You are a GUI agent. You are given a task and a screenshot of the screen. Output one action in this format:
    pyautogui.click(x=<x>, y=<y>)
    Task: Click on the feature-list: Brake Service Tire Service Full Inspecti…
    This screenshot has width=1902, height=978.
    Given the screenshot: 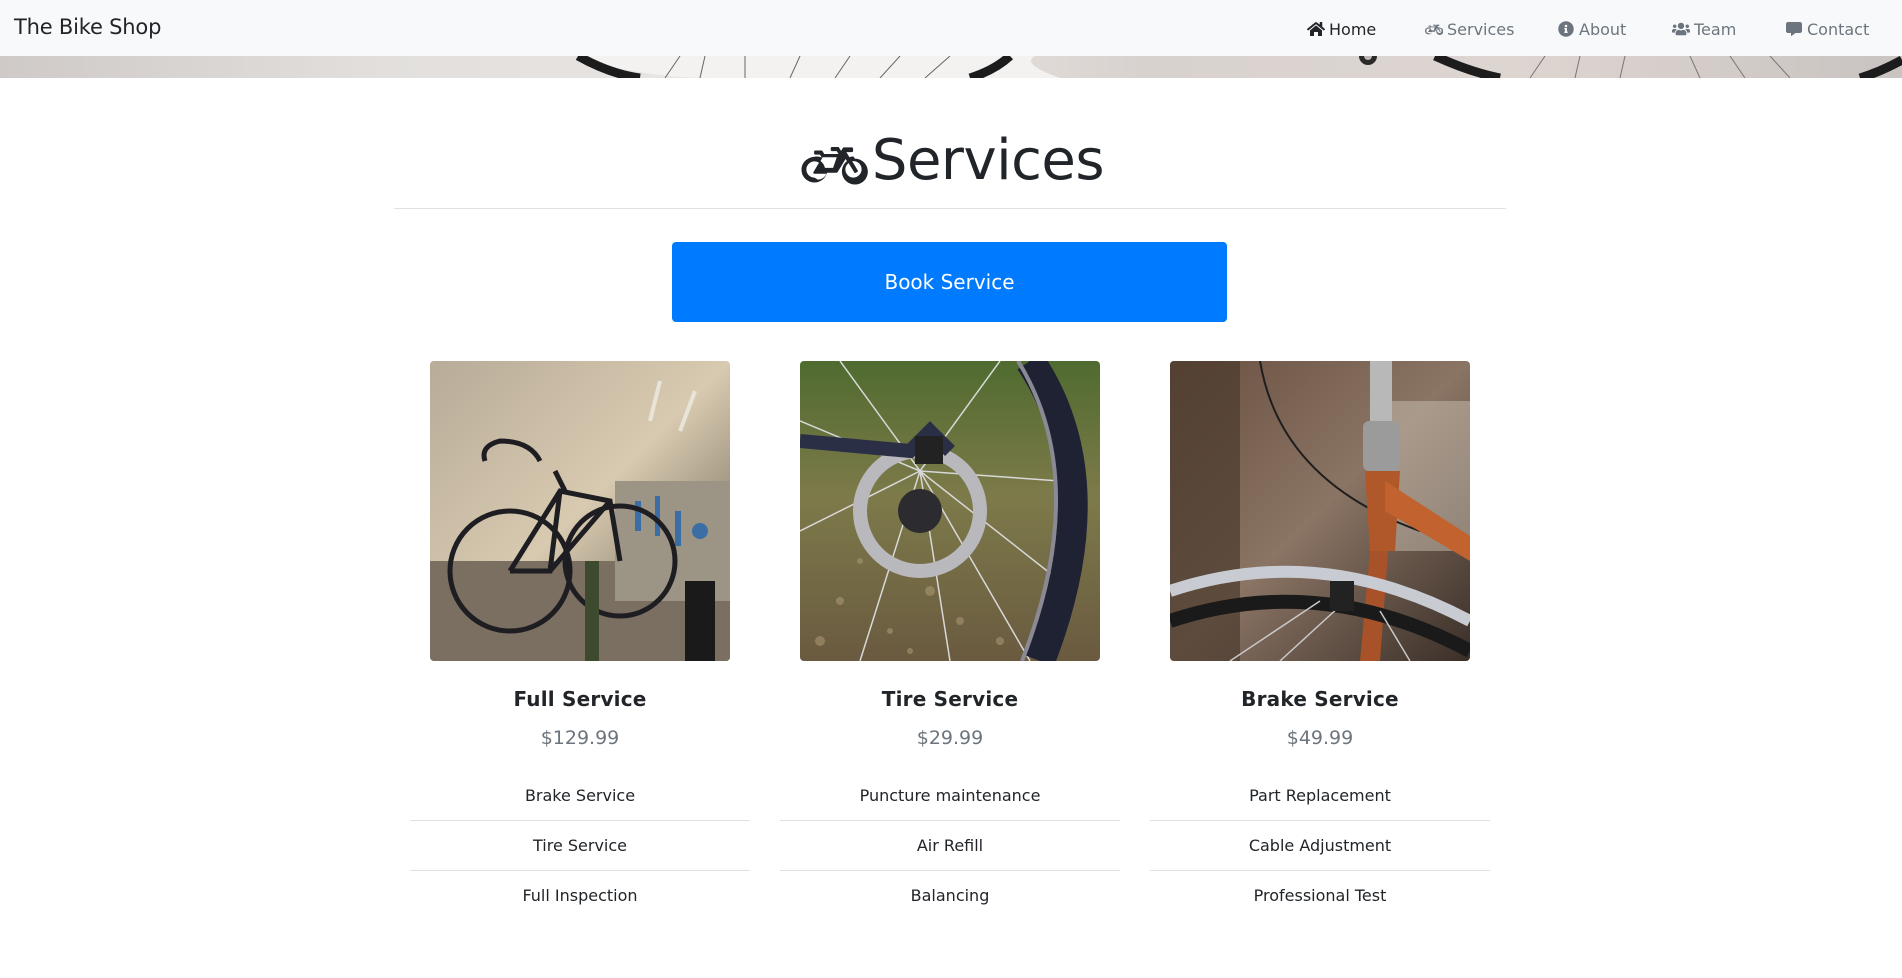 What is the action you would take?
    pyautogui.click(x=580, y=845)
    